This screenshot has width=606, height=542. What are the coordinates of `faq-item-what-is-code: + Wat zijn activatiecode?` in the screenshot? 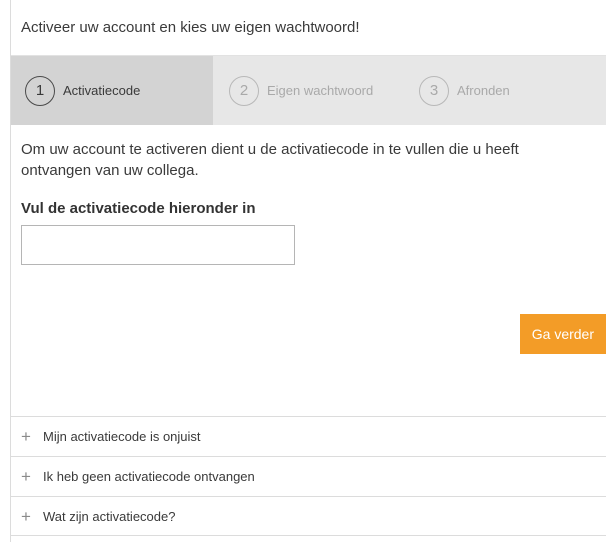 It's located at (308, 516).